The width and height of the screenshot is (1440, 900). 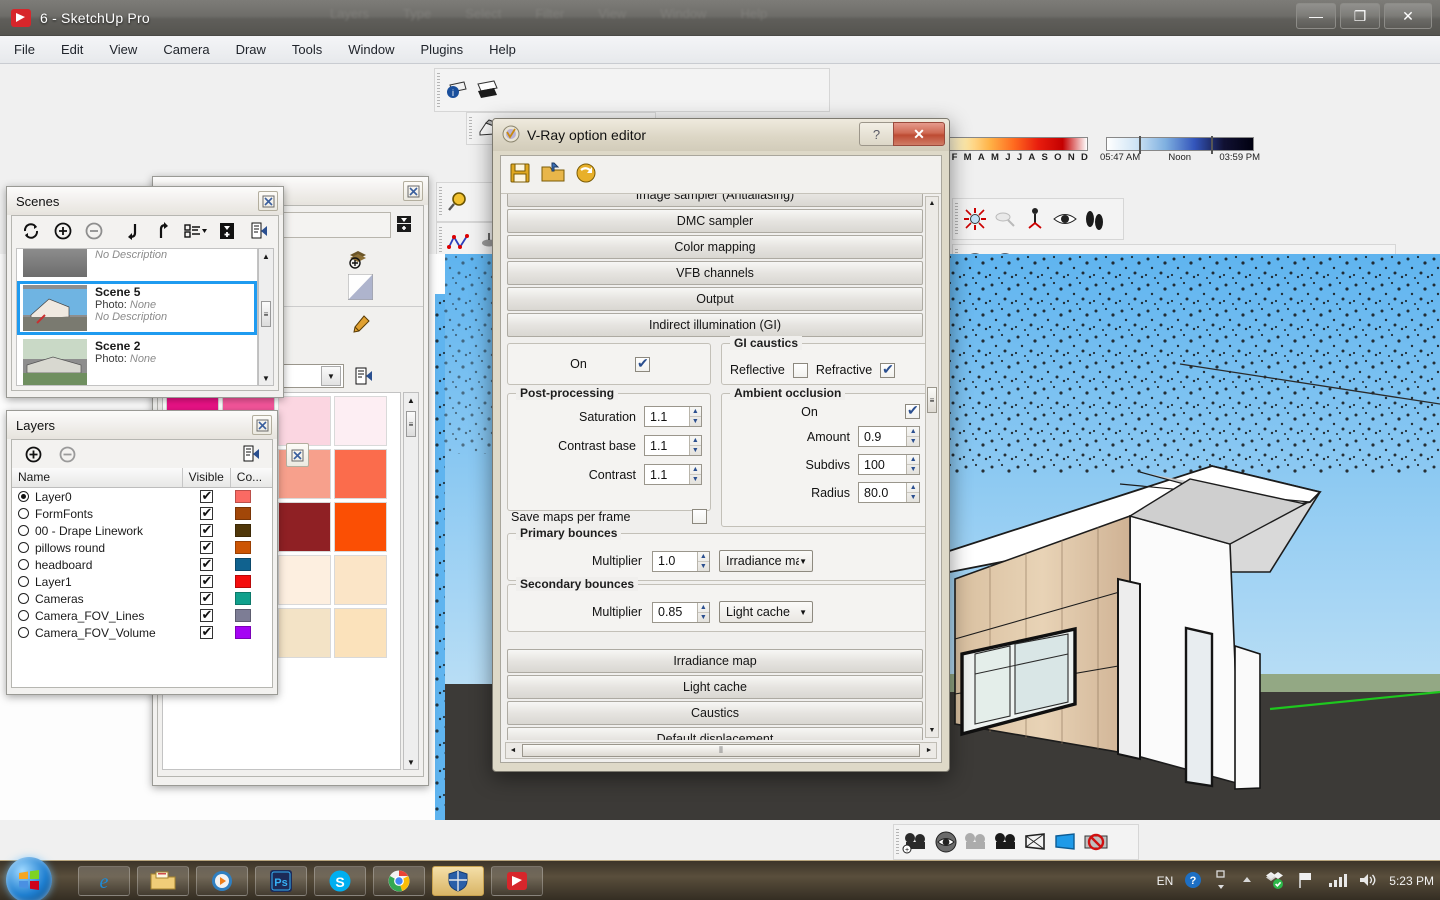 I want to click on vray-vertical-scrollbar: ▲ ≡ ▼, so click(x=932, y=467).